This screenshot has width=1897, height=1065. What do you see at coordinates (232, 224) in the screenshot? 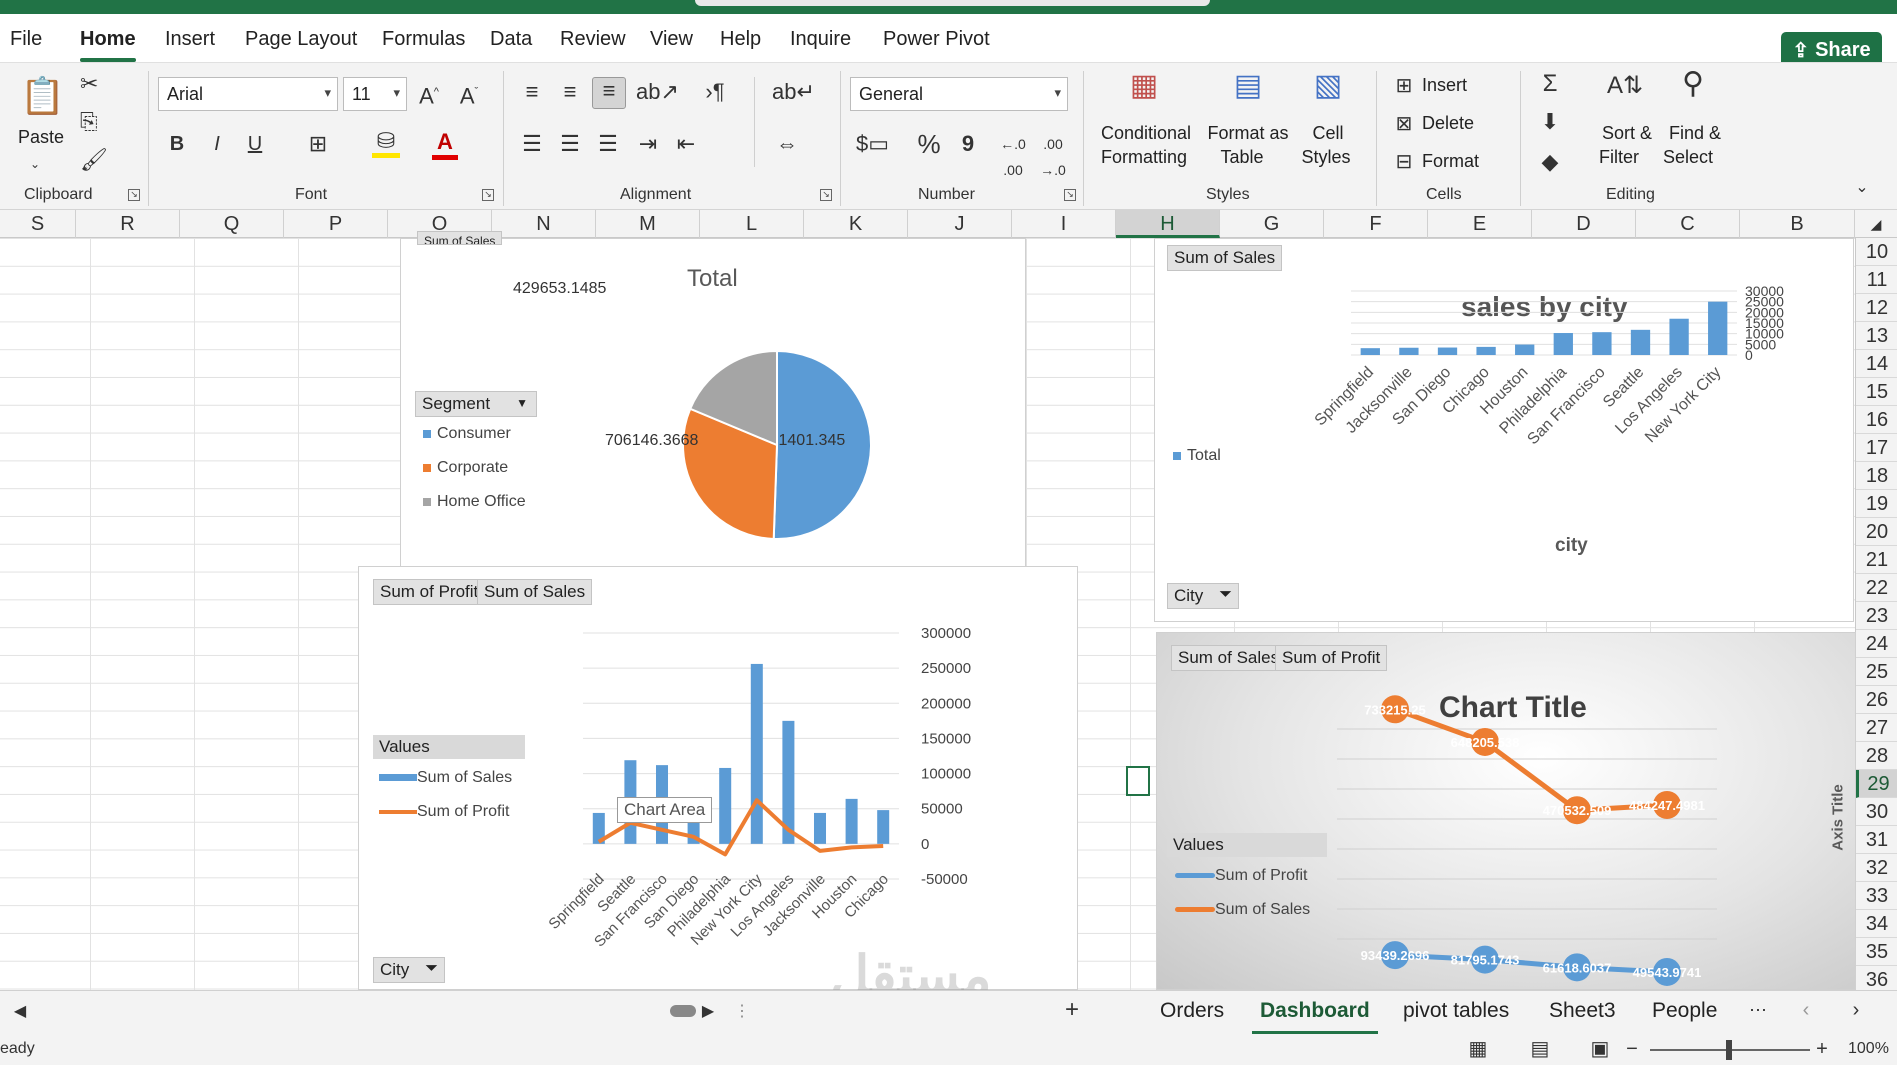
I see `column-header: Q` at bounding box center [232, 224].